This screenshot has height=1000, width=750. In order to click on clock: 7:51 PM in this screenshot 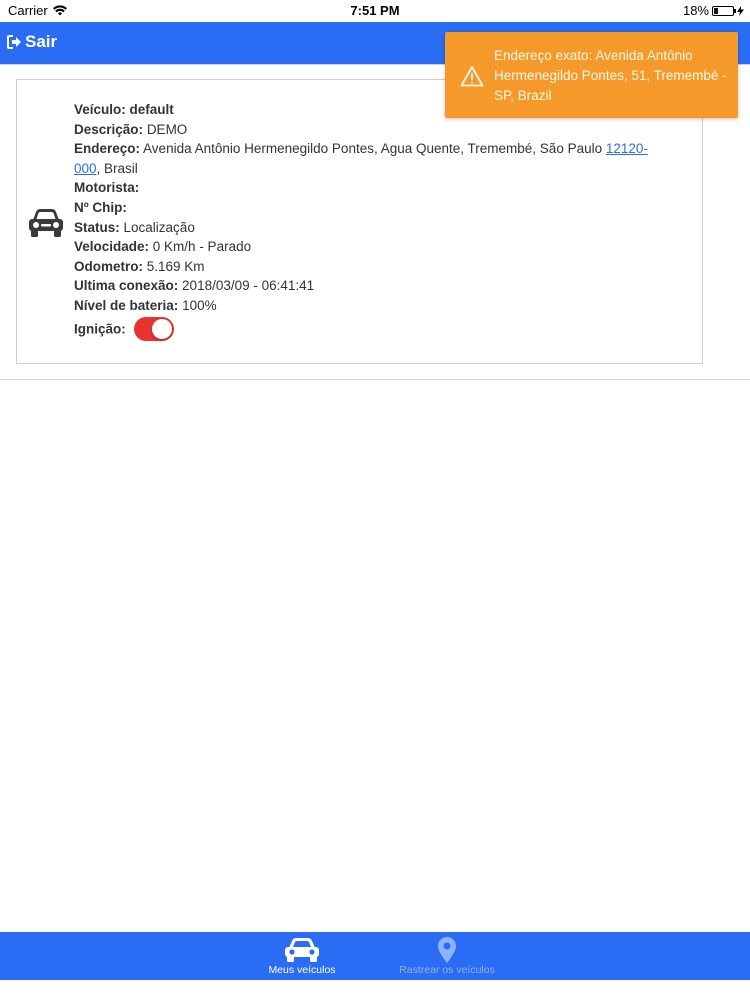, I will do `click(375, 10)`.